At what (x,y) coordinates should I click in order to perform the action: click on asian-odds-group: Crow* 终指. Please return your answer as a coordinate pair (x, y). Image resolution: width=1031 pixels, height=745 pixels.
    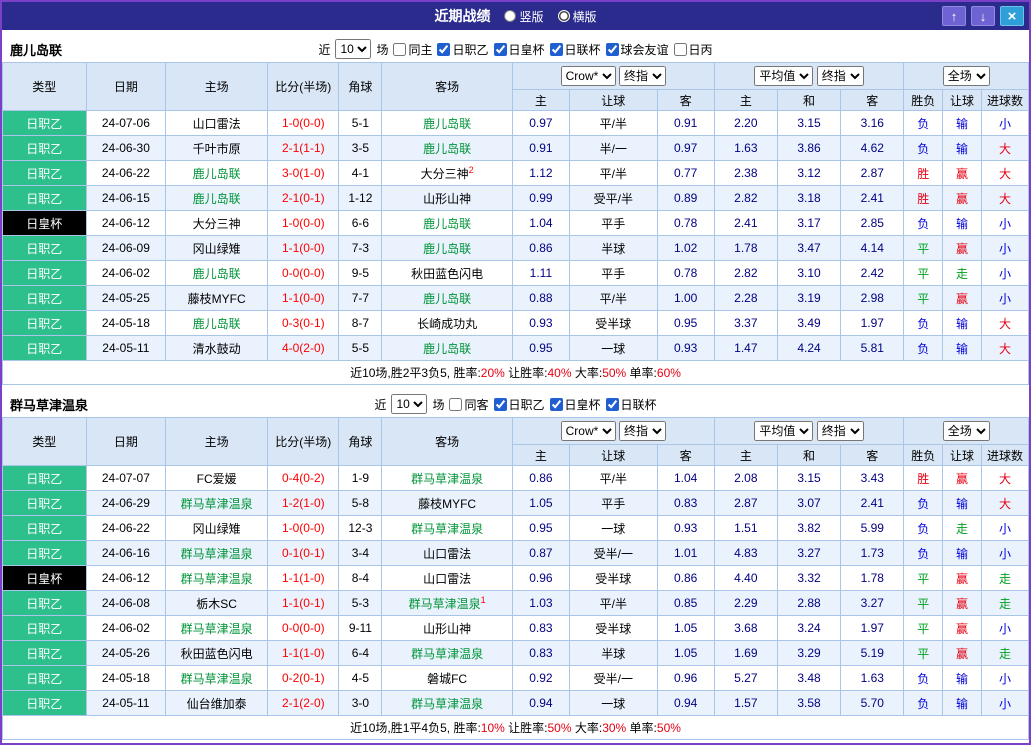
    Looking at the image, I should click on (613, 76).